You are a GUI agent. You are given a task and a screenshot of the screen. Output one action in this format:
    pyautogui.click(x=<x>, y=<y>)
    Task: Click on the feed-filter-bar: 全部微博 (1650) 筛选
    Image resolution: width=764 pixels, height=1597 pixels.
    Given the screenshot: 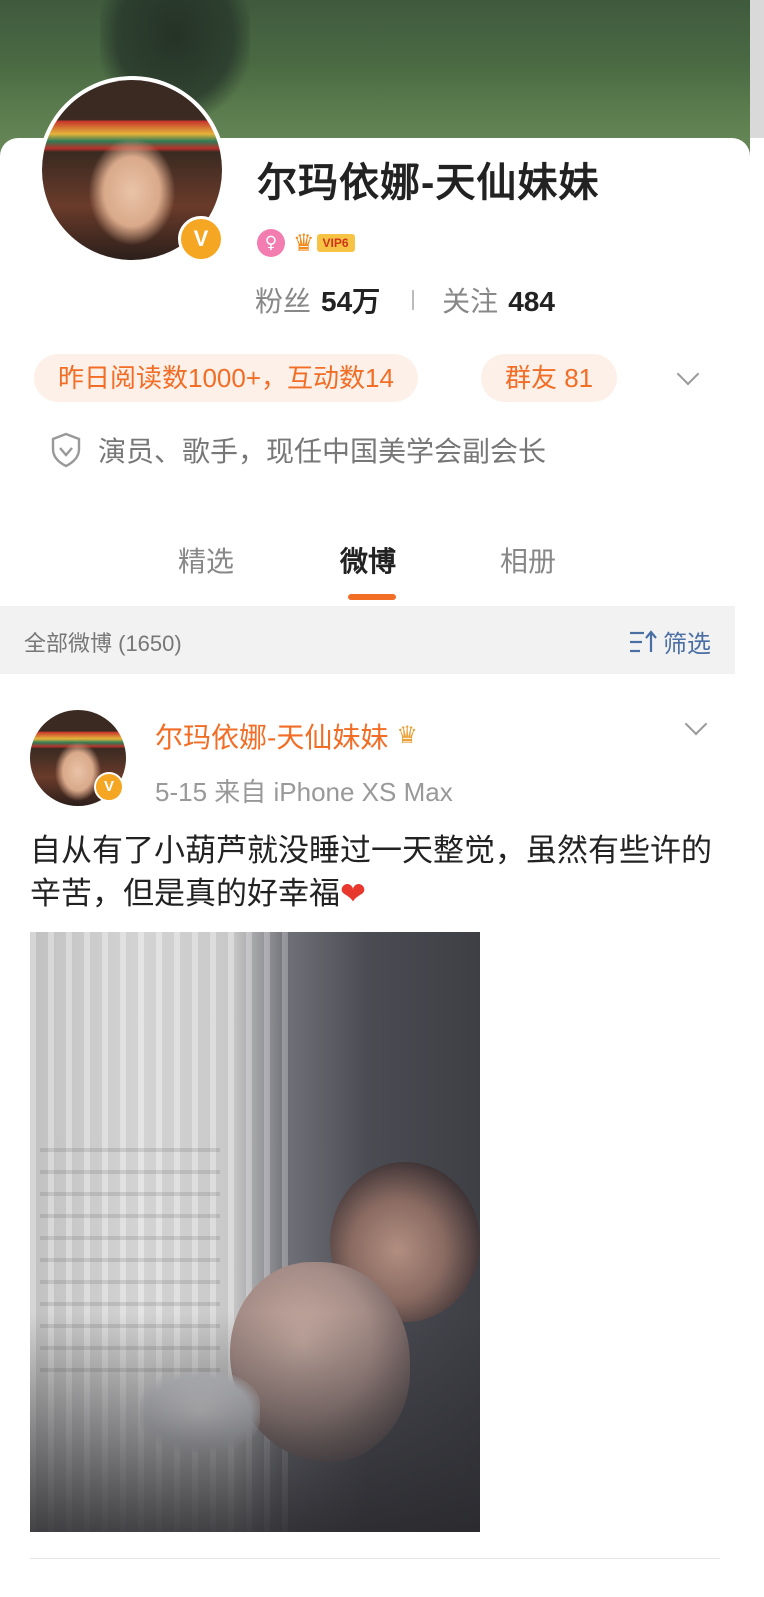 What is the action you would take?
    pyautogui.click(x=367, y=640)
    